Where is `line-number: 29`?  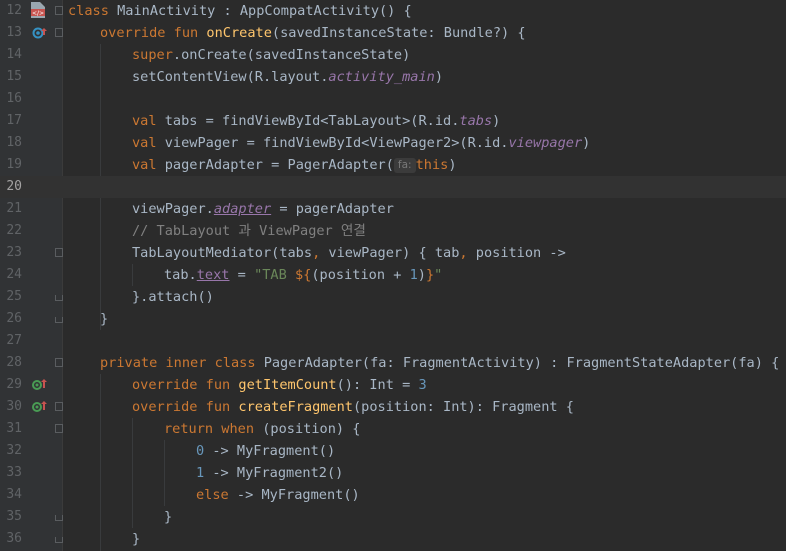 line-number: 29 is located at coordinates (14, 384).